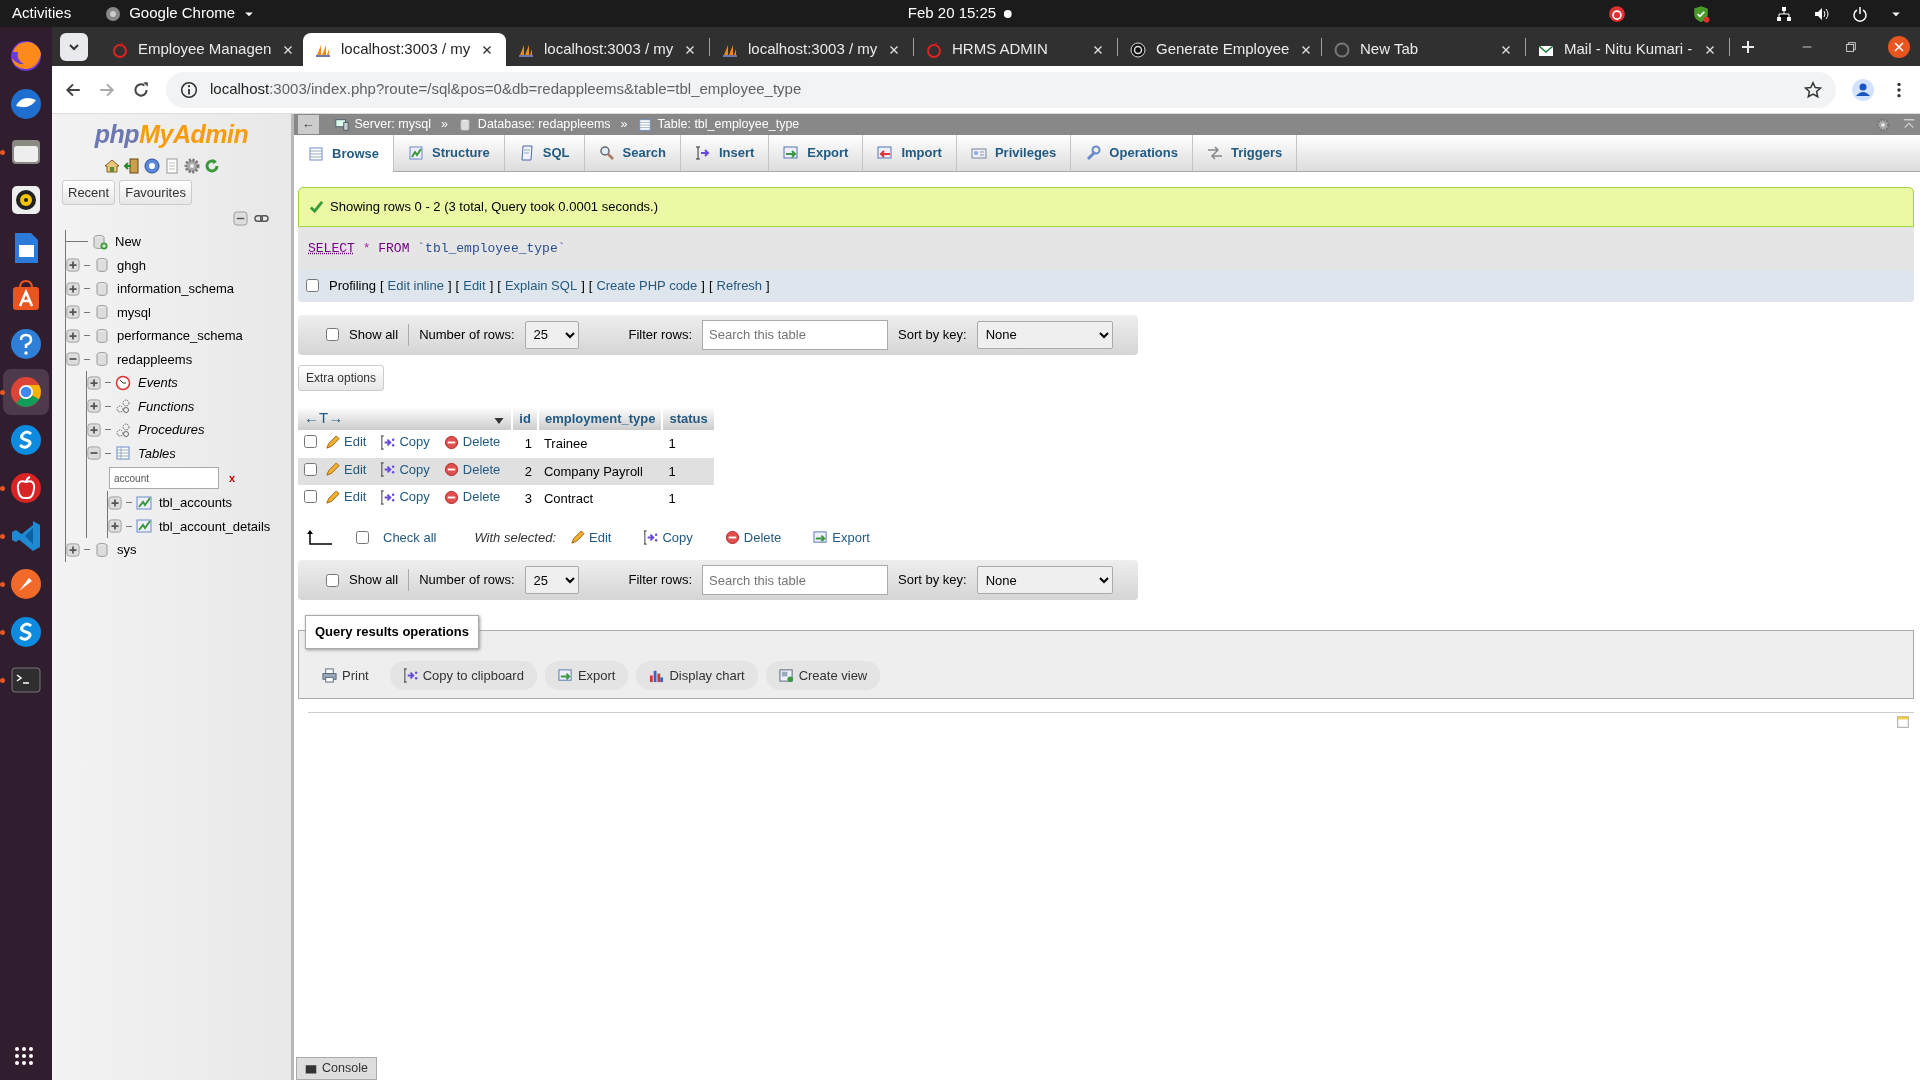 This screenshot has width=1920, height=1080. What do you see at coordinates (134, 312) in the screenshot?
I see `tree-item: mysql` at bounding box center [134, 312].